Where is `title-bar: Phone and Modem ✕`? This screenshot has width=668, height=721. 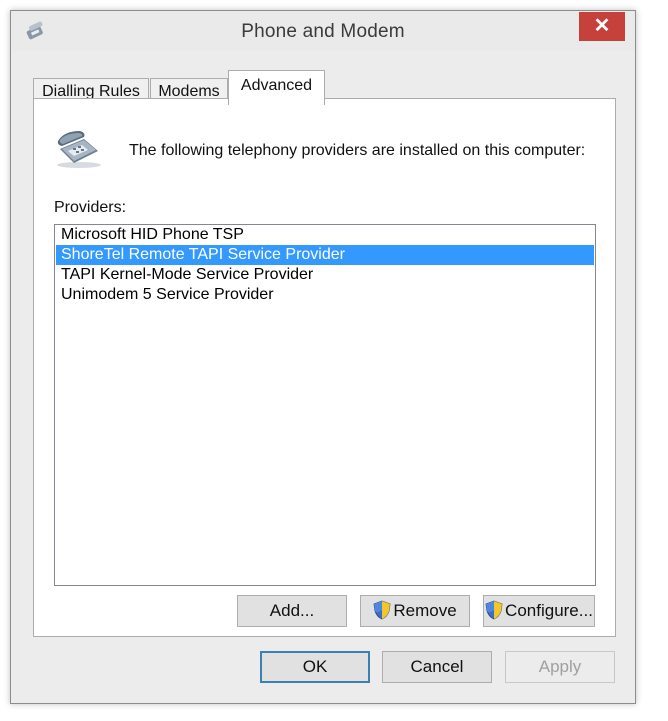
title-bar: Phone and Modem ✕ is located at coordinates (323, 31).